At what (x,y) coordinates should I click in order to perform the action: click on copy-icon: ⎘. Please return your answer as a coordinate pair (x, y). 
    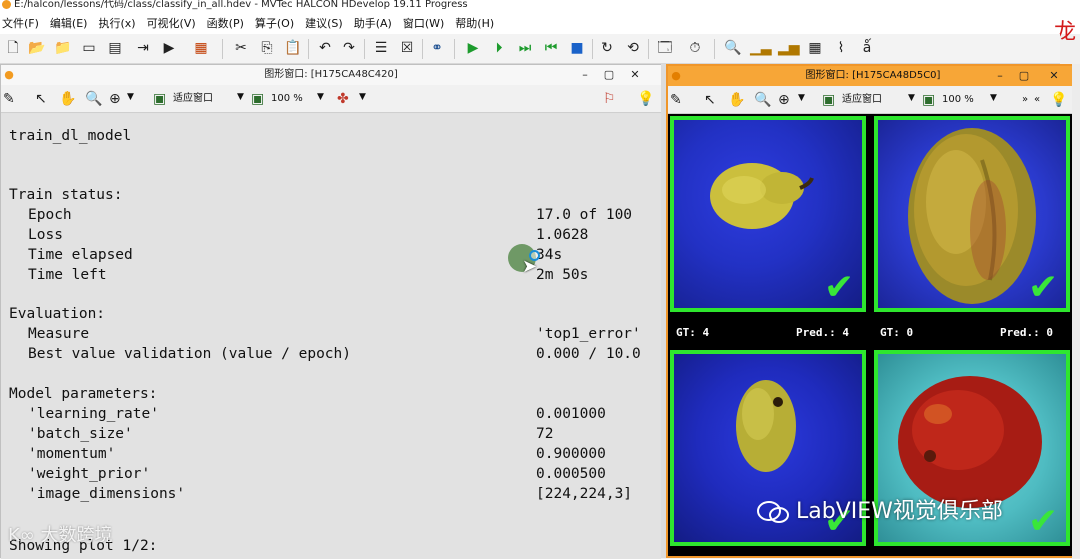
    Looking at the image, I should click on (267, 48).